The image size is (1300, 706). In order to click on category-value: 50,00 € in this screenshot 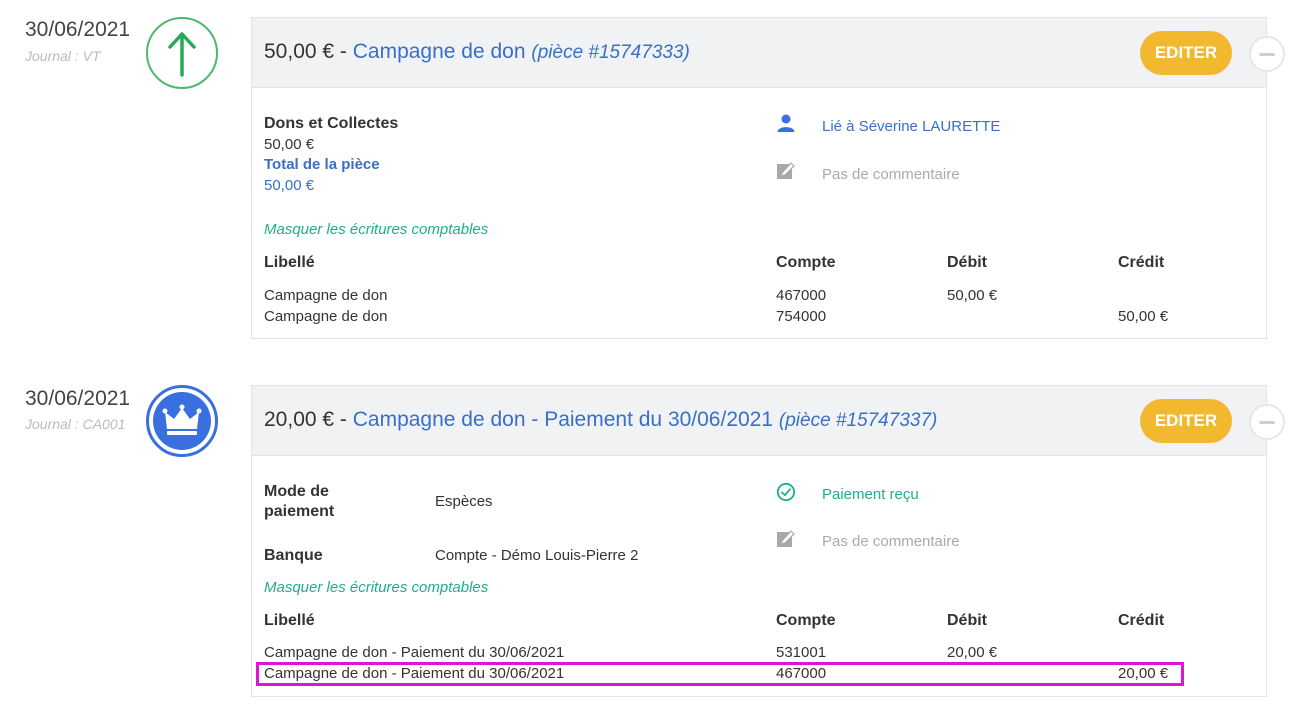, I will do `click(289, 144)`.